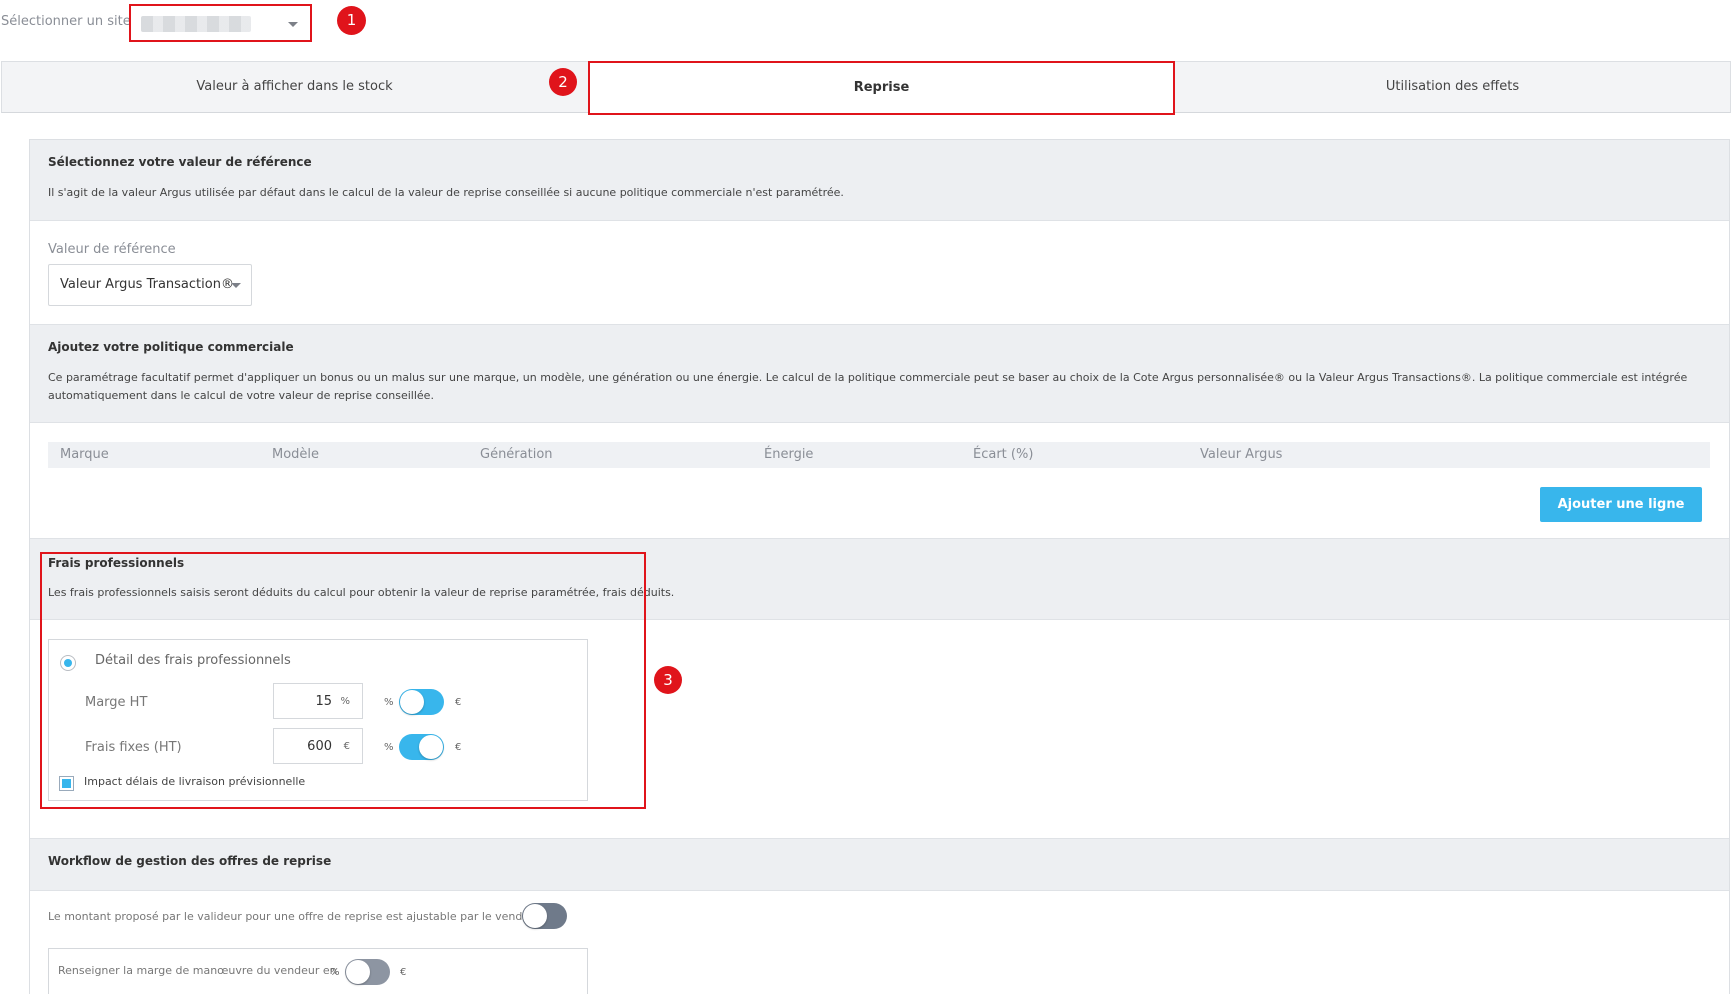 The image size is (1731, 994). Describe the element at coordinates (180, 162) in the screenshot. I see `reference-section-title: Sélectionnez votre valeur de référence` at that location.